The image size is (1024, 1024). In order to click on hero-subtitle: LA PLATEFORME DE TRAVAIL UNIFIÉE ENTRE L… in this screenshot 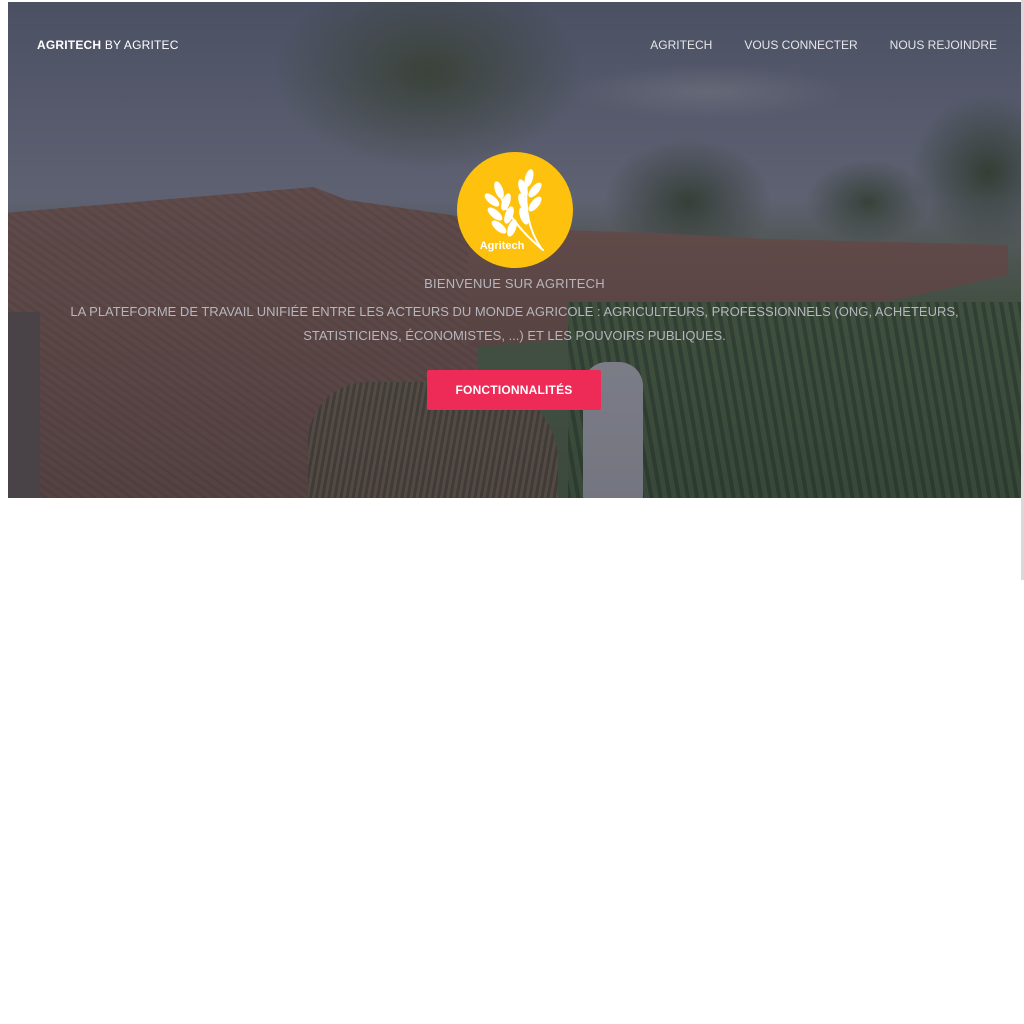, I will do `click(514, 323)`.